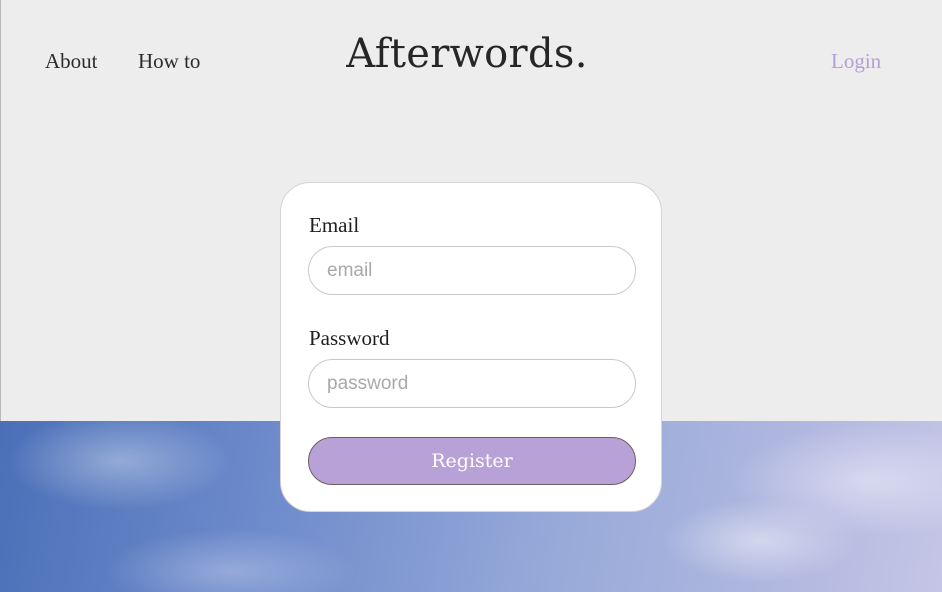  I want to click on login-link: Login, so click(856, 61).